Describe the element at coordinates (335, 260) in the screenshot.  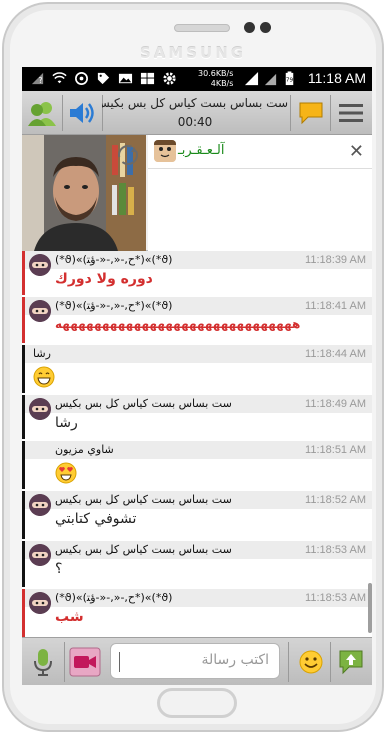
I see `message-time: 11:18:39 AM` at that location.